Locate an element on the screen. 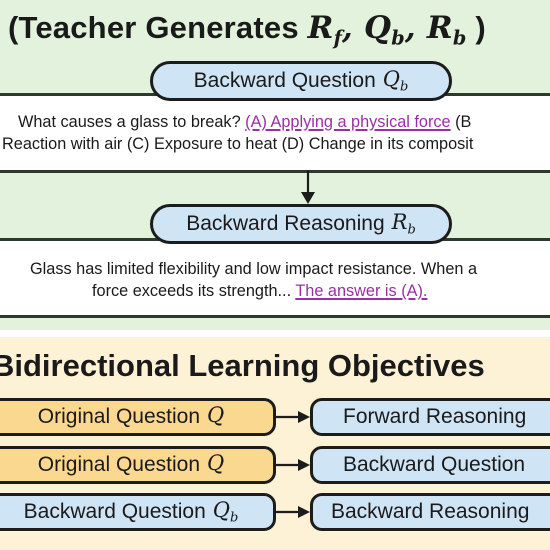  backward-question-pill: Backward Question Qb is located at coordinates (301, 81).